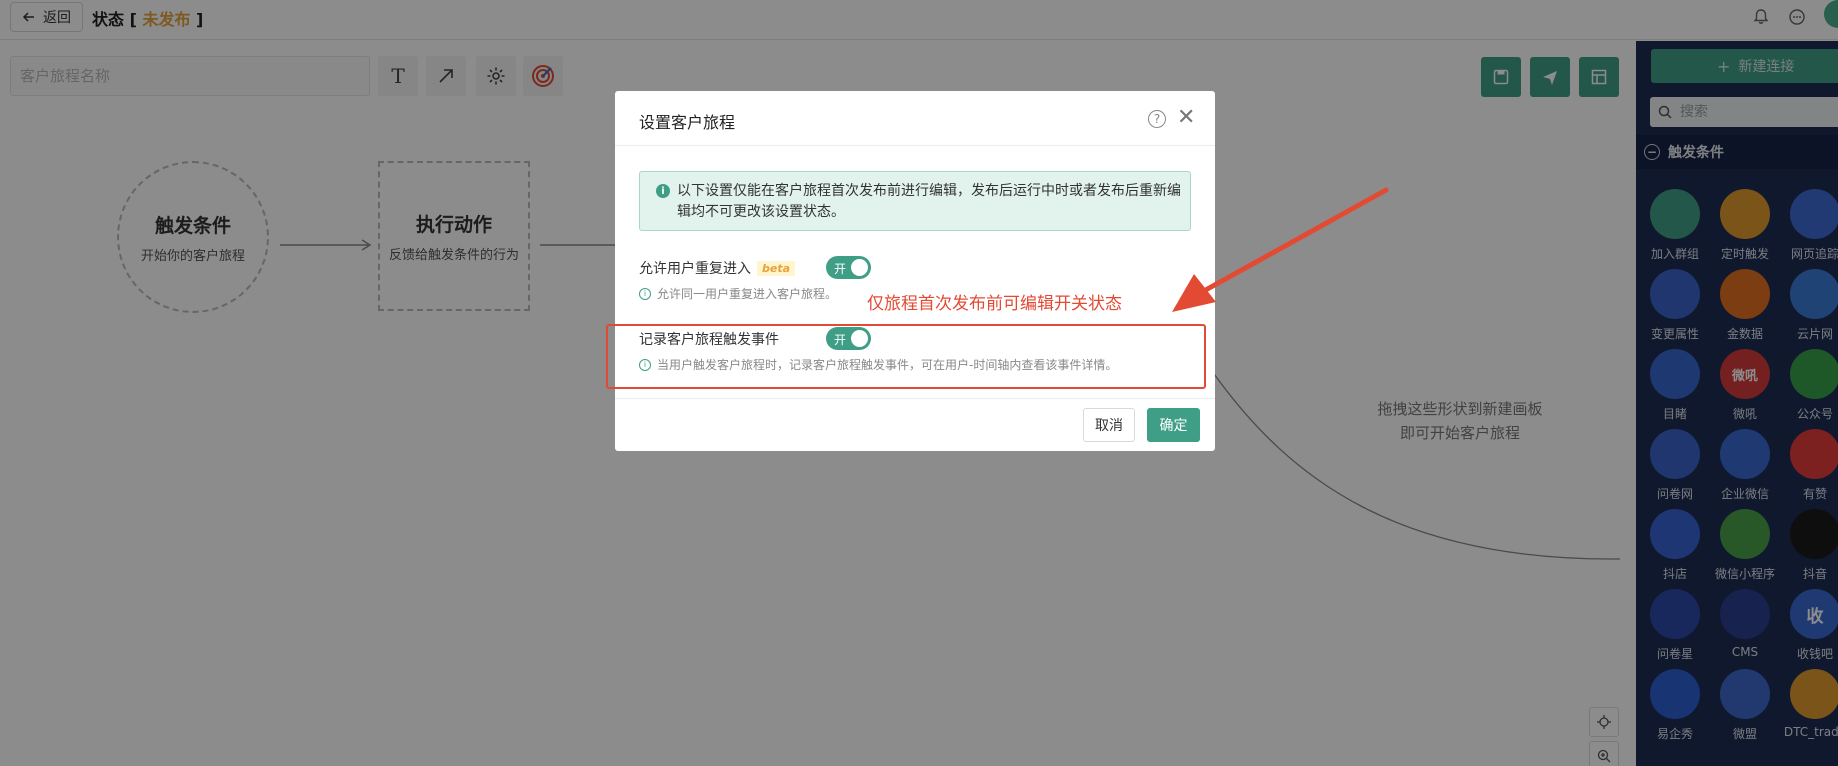  What do you see at coordinates (1186, 118) in the screenshot?
I see `close-icon: ✕` at bounding box center [1186, 118].